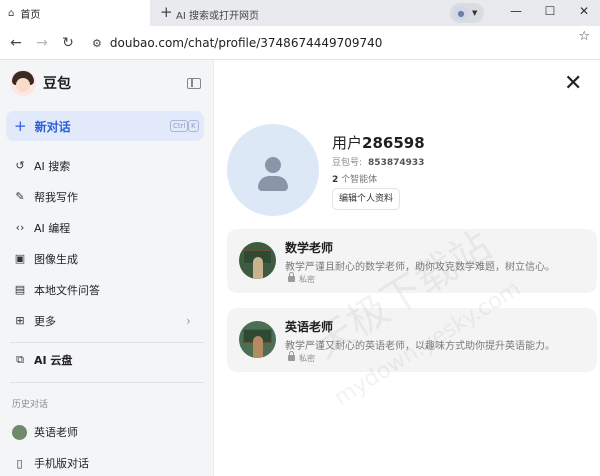  Describe the element at coordinates (11, 13) in the screenshot. I see `home-icon: ⌂` at that location.